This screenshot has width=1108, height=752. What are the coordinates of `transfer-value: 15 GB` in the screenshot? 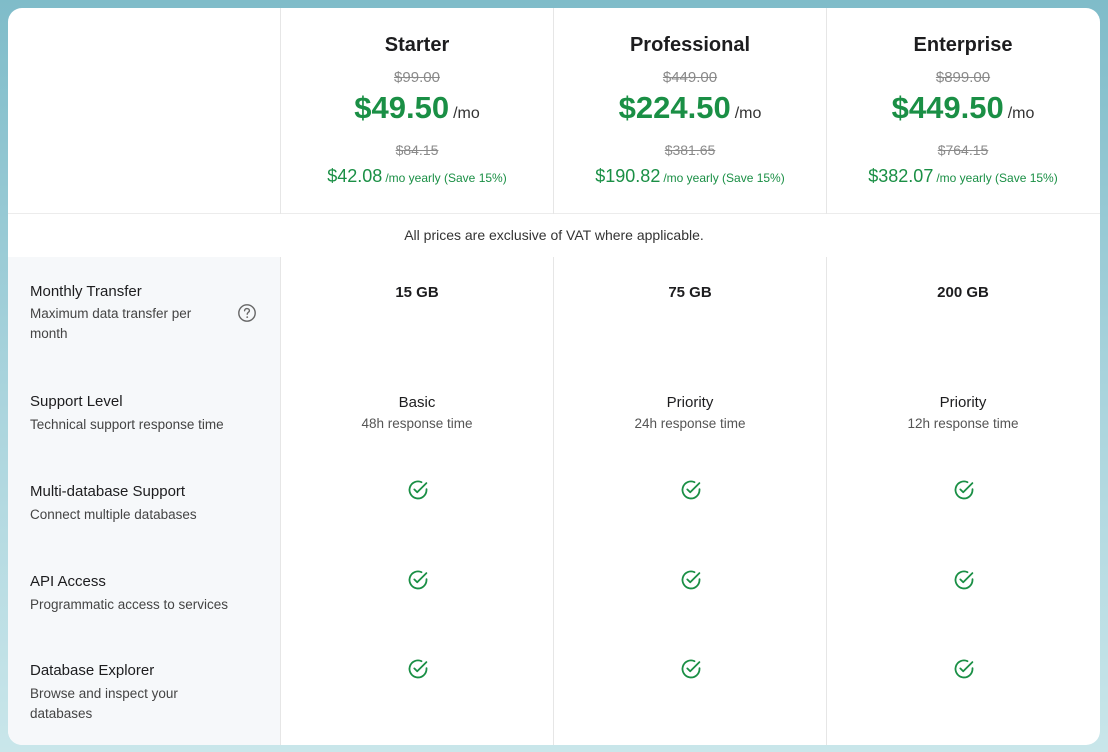 It's located at (417, 292).